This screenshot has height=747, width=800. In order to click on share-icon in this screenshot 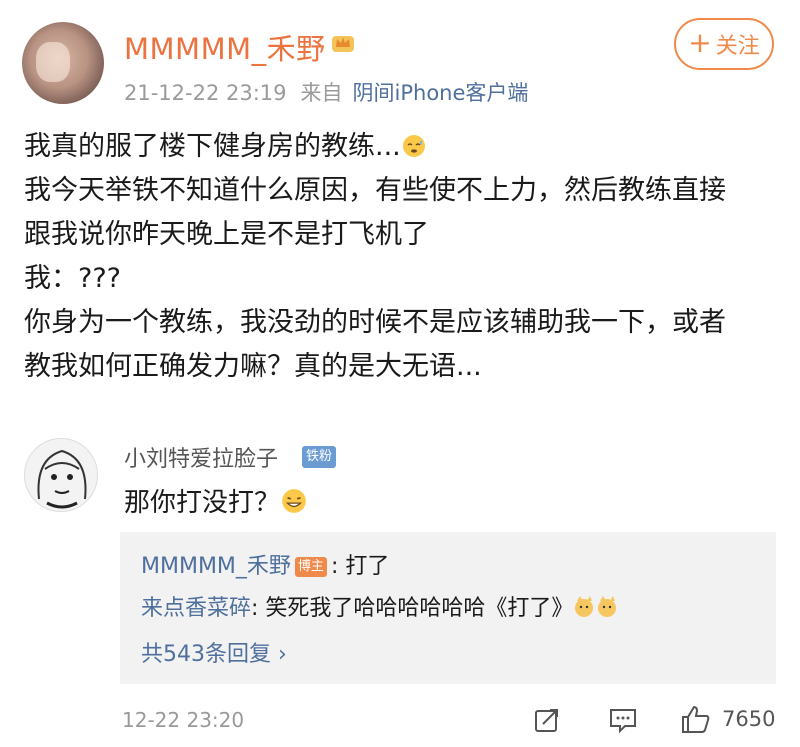, I will do `click(547, 720)`.